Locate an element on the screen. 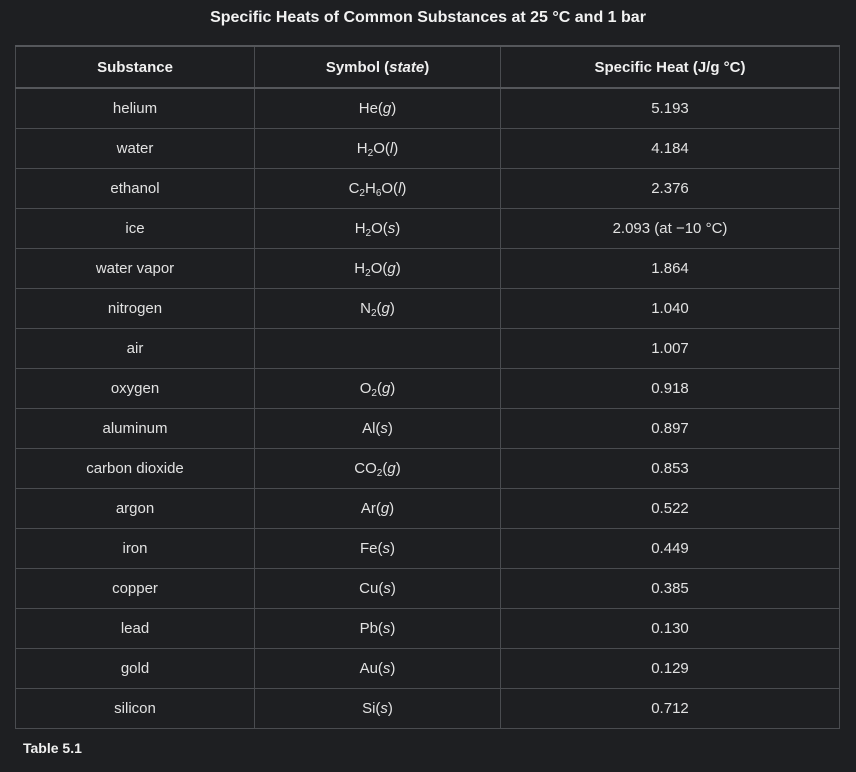  cell-substance: argon is located at coordinates (135, 508).